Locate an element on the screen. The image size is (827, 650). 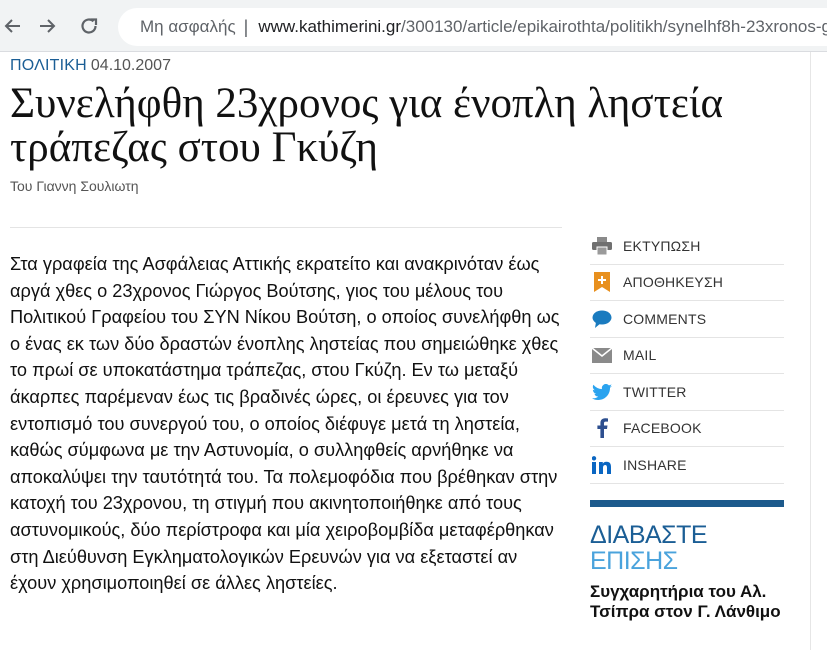
share-print: ΕΚΤΥΠΩΣΗ is located at coordinates (687, 246).